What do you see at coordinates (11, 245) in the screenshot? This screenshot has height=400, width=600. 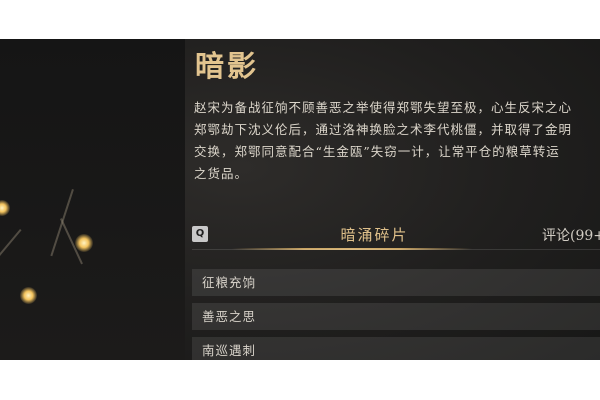 I see `branch-decoration` at bounding box center [11, 245].